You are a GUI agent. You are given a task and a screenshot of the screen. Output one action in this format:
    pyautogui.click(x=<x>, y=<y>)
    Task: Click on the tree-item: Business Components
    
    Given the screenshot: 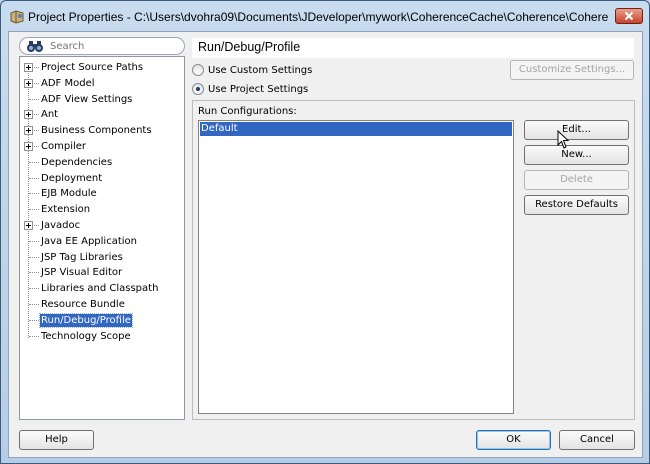 What is the action you would take?
    pyautogui.click(x=102, y=130)
    